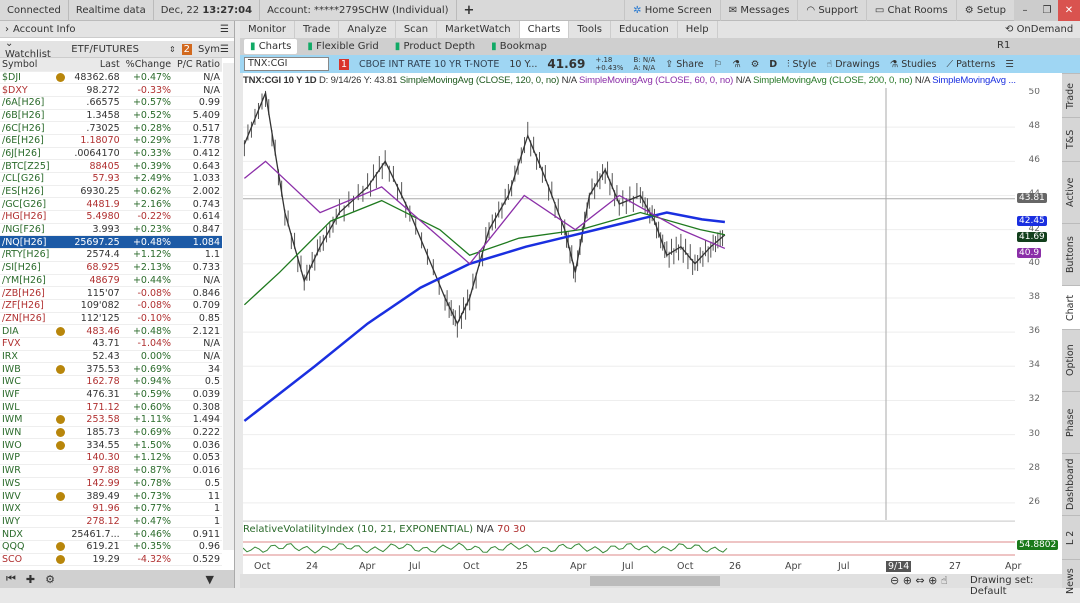 This screenshot has width=1080, height=603. What do you see at coordinates (919, 580) in the screenshot?
I see `zoom-tools: ⊖ ⊕ ⇔ ⊕ ☝` at bounding box center [919, 580].